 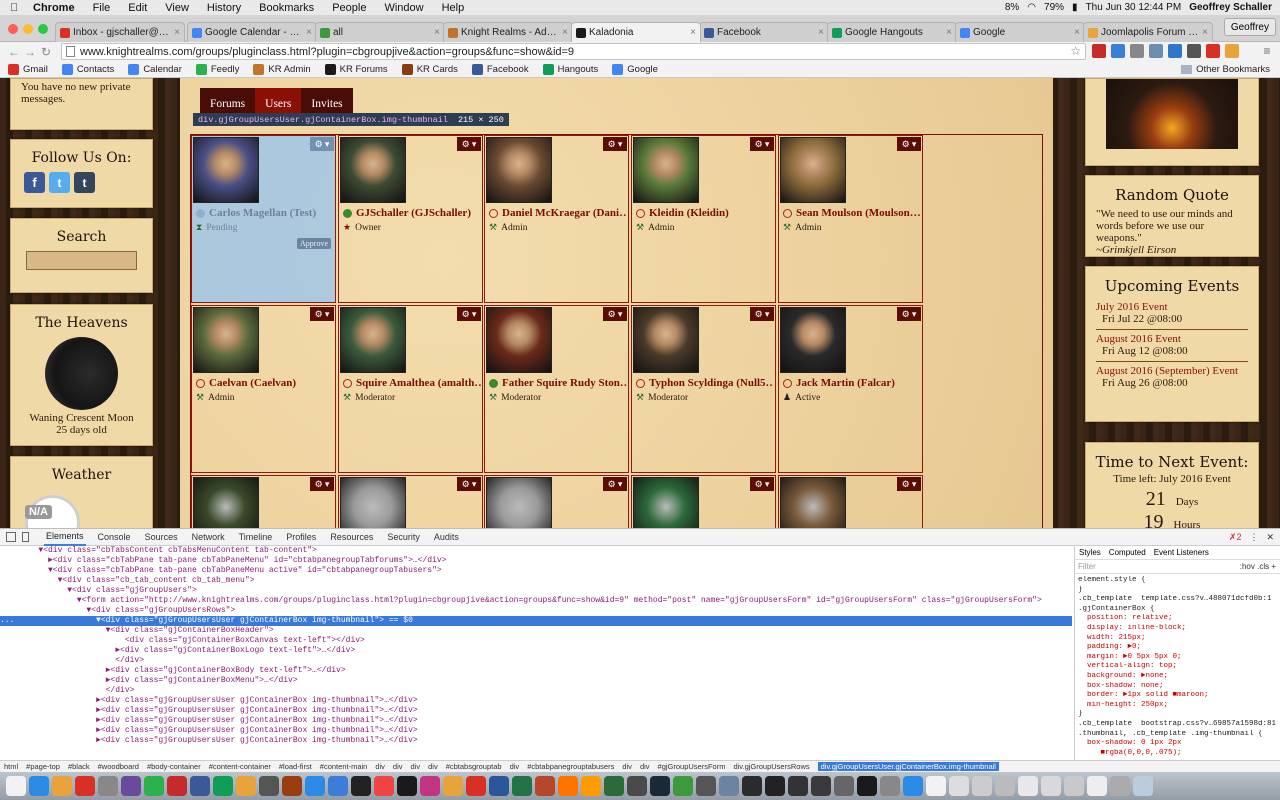 I want to click on bookmark-item: Feedly, so click(x=217, y=69).